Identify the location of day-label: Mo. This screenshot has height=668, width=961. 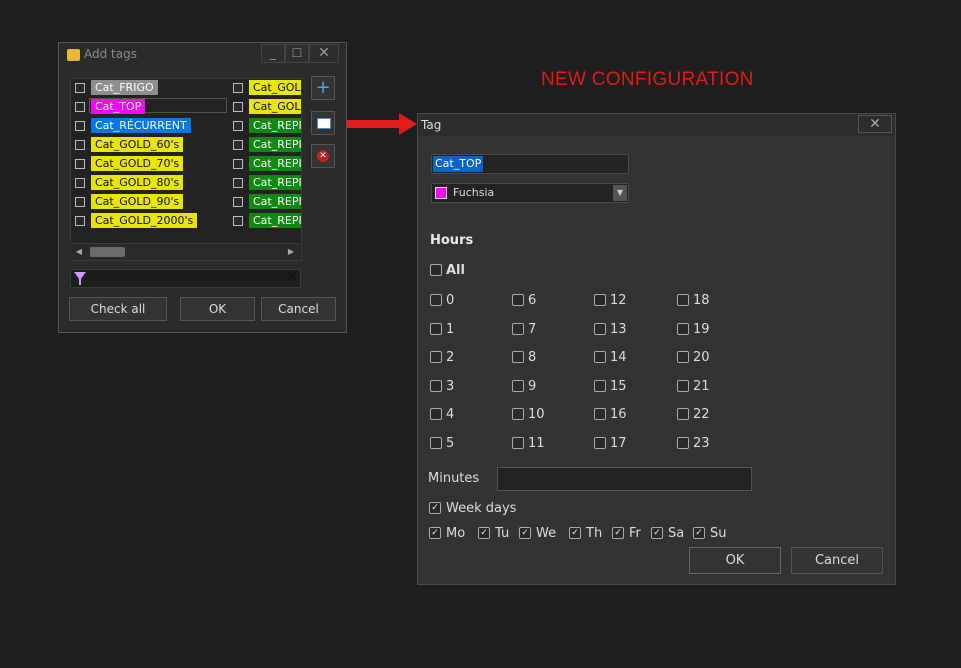
(456, 533).